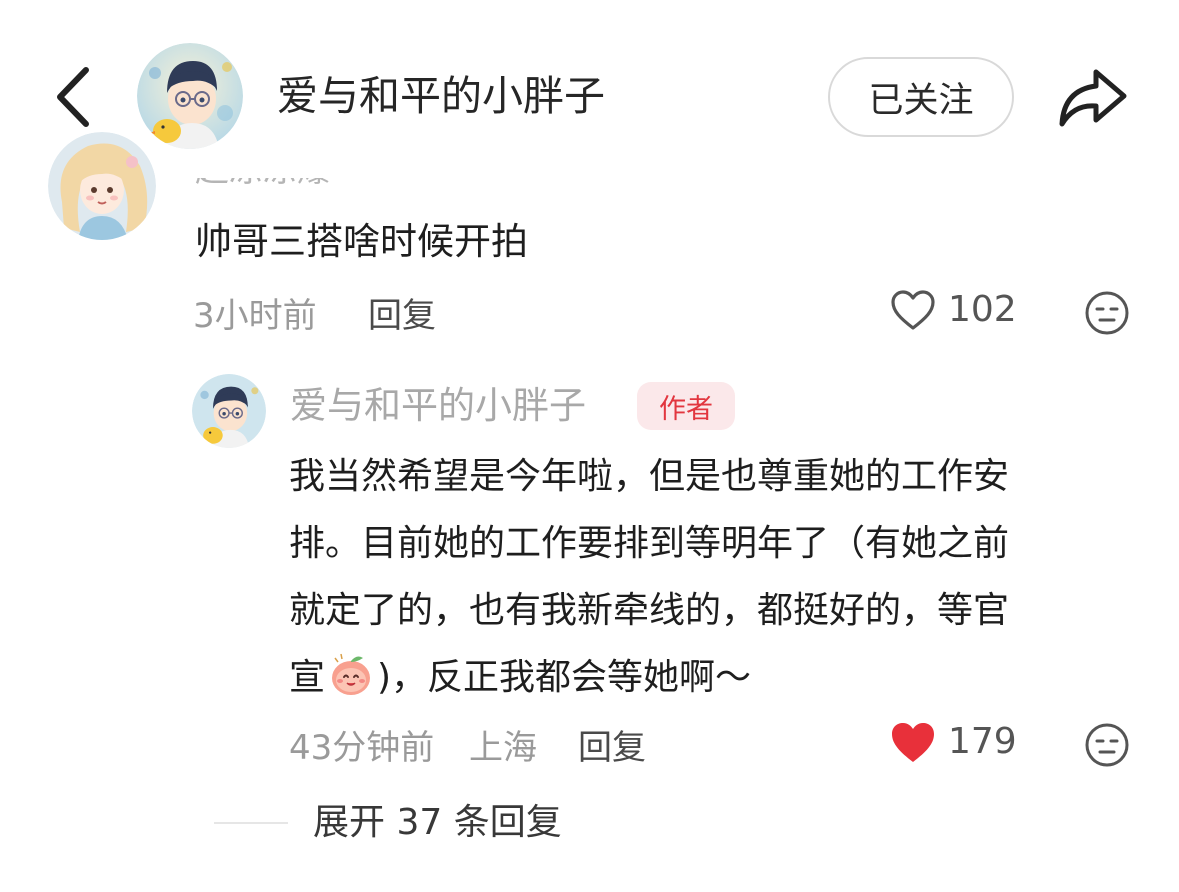  I want to click on reply-text-line: 排。目前她的工作要排到等明年了（有她之前, so click(649, 543).